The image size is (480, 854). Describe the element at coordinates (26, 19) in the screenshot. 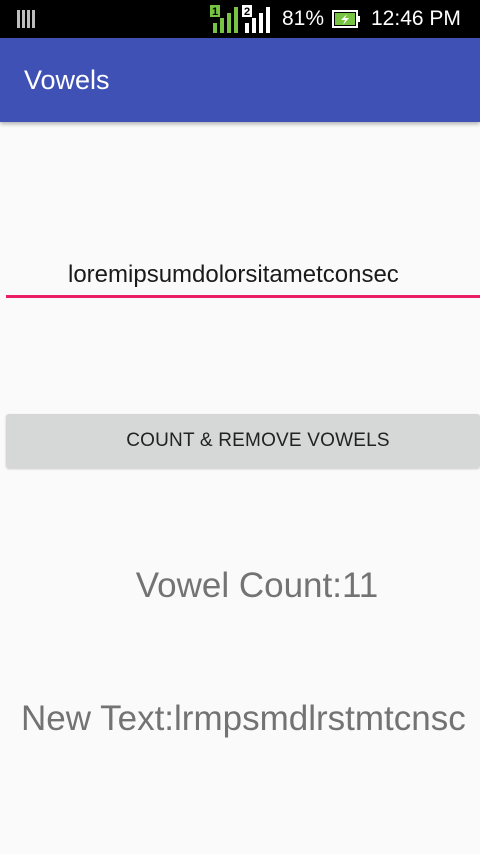

I see `sim-card-icon` at that location.